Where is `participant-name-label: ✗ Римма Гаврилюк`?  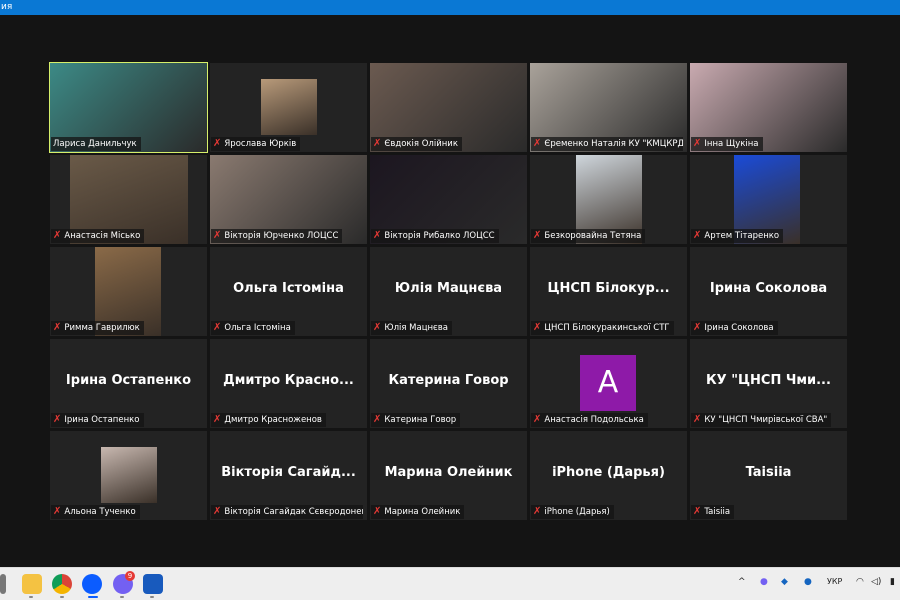
participant-name-label: ✗ Римма Гаврилюк is located at coordinates (97, 328).